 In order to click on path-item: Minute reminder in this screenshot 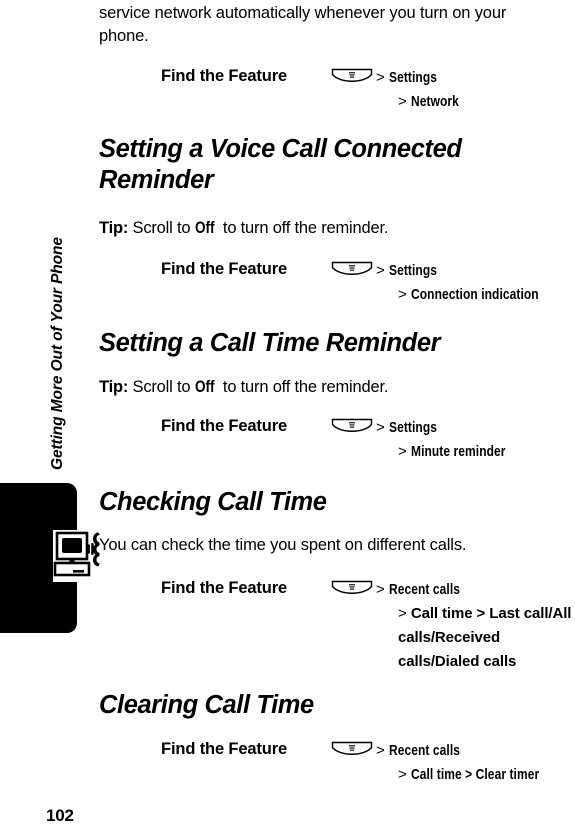, I will do `click(458, 451)`.